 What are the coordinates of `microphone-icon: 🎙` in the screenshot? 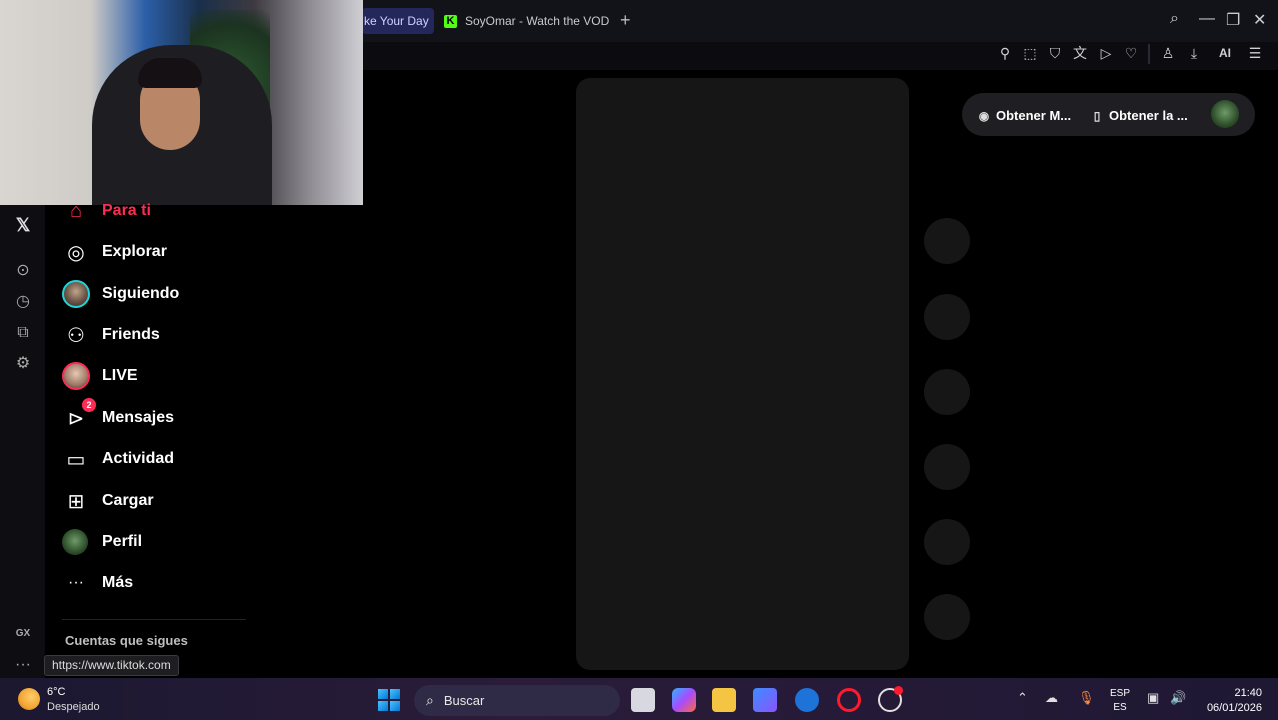 It's located at (1086, 698).